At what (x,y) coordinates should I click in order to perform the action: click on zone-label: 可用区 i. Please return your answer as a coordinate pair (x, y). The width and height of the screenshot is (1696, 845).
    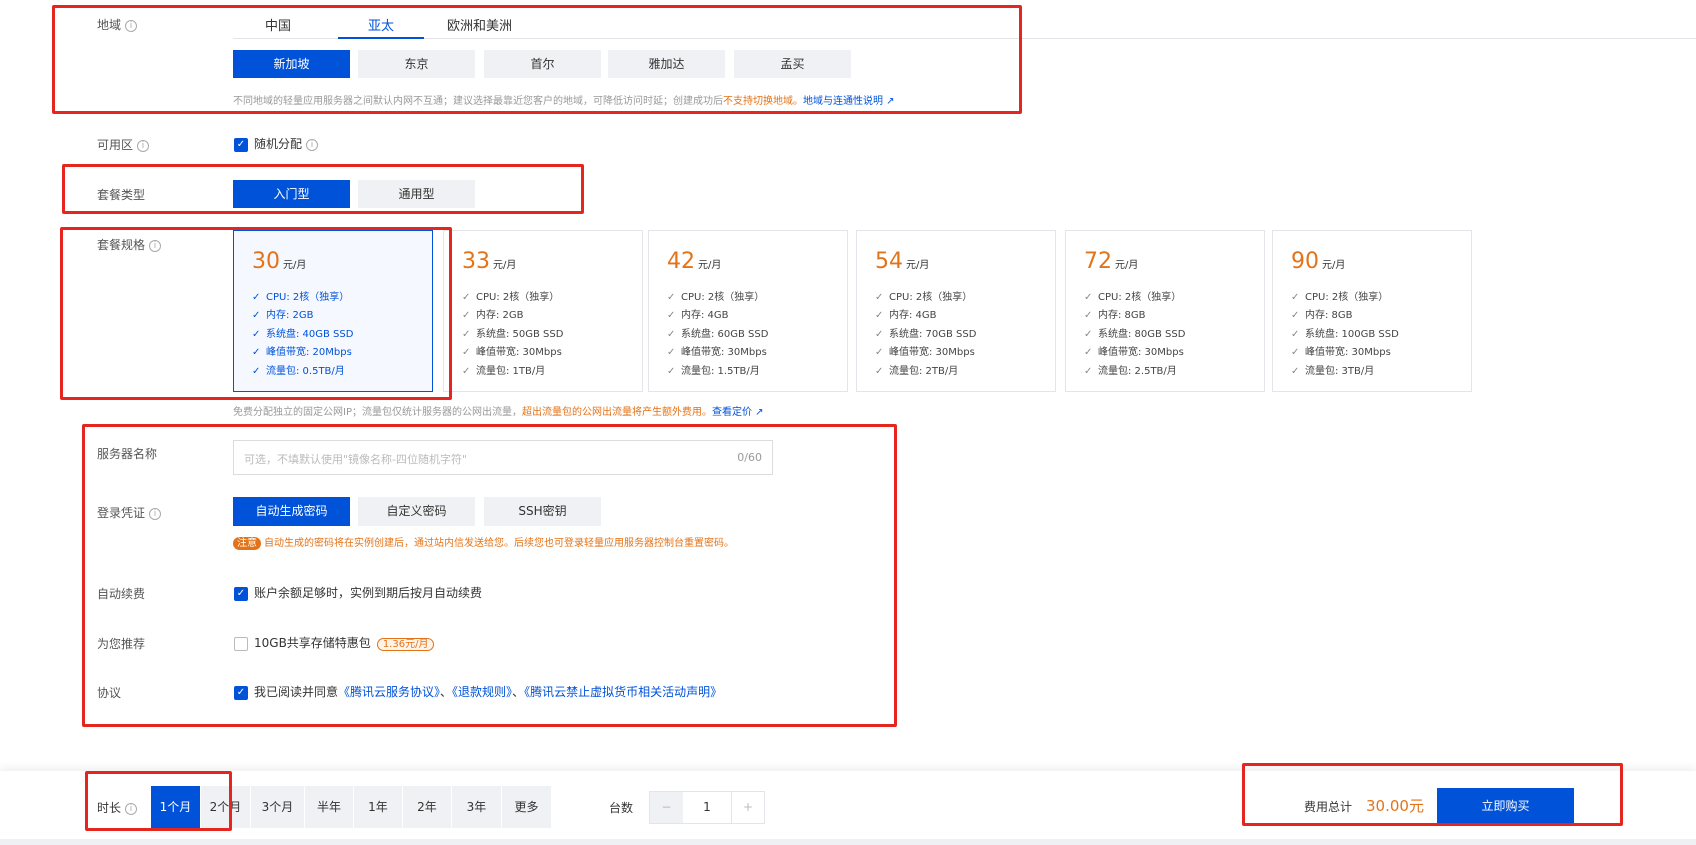
    Looking at the image, I should click on (123, 144).